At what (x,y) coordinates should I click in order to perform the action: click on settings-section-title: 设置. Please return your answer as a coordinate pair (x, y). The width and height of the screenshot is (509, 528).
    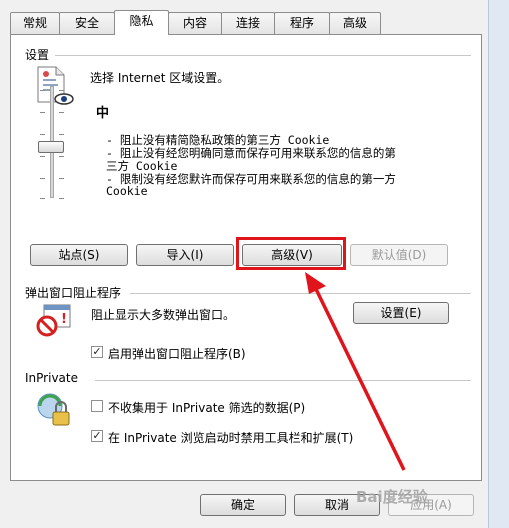
    Looking at the image, I should click on (37, 55).